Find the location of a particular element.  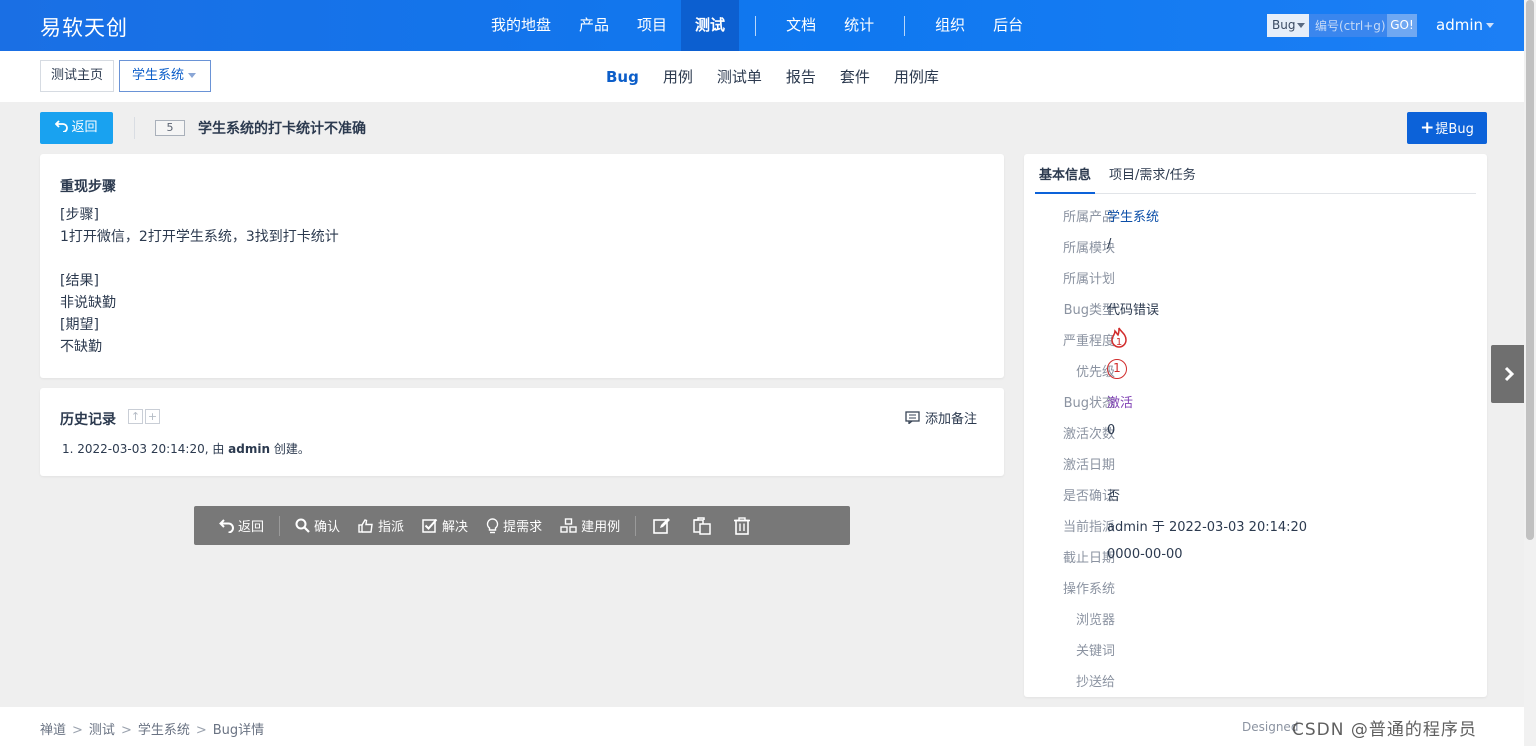

tab-project-story-task: 项目/需求/任务 is located at coordinates (1152, 176).